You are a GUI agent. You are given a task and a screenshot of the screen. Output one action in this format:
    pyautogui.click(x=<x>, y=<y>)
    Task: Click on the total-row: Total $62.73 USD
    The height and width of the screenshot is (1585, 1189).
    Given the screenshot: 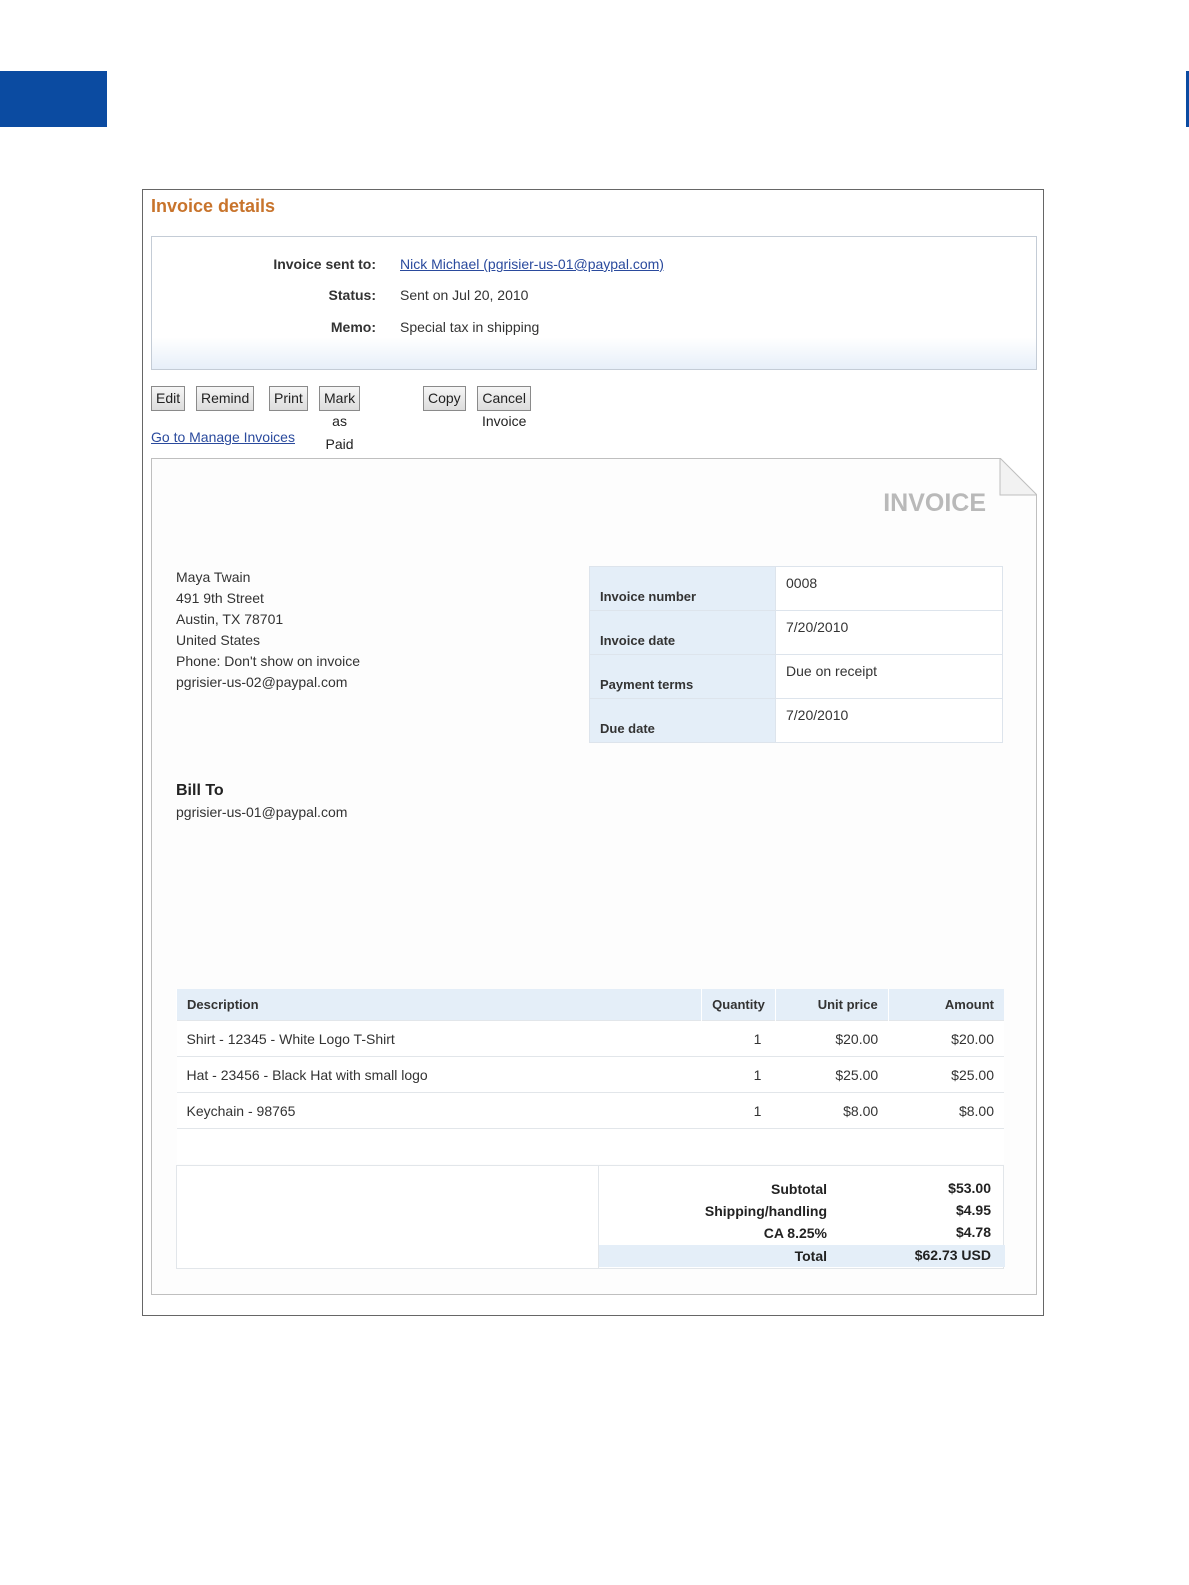 What is the action you would take?
    pyautogui.click(x=802, y=1256)
    